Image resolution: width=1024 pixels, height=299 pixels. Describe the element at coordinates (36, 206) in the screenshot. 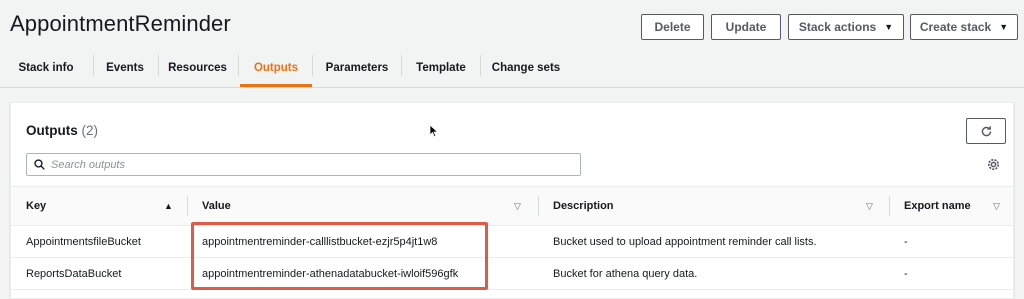

I see `column-header-key: Key` at that location.